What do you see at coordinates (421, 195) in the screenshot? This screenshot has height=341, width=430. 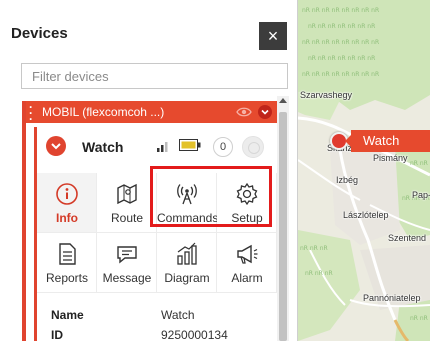 I see `map-place-label: Pap-s` at bounding box center [421, 195].